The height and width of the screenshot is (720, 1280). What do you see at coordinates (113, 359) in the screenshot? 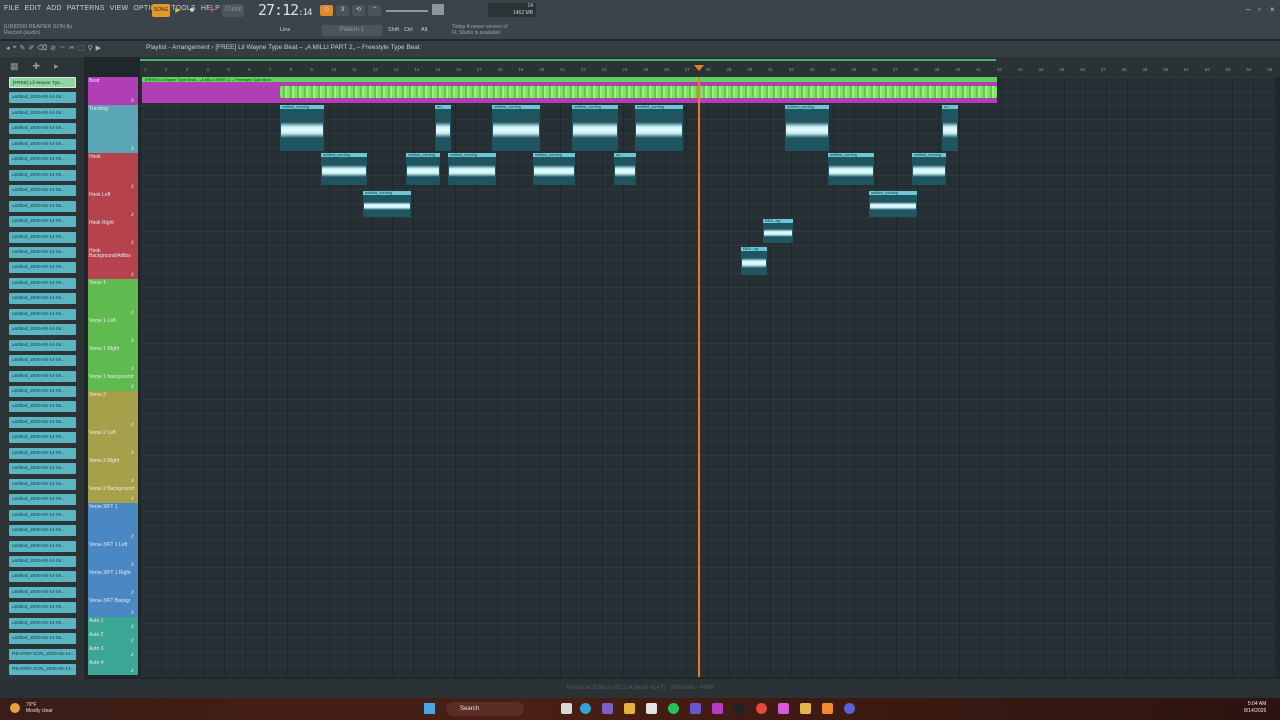
I see `track-header: Verse 1 Right ♪` at bounding box center [113, 359].